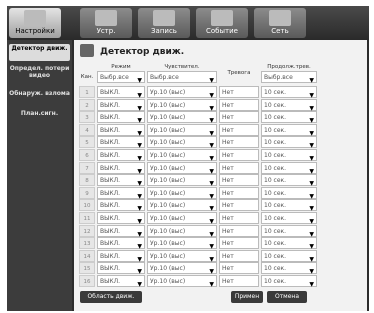  I want to click on tab-recording: Запись, so click(164, 23).